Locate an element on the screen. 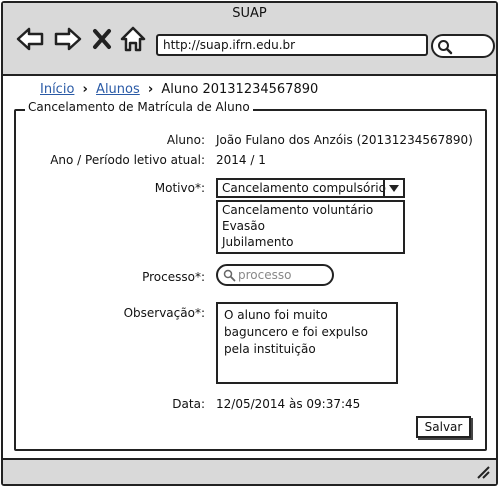 The width and height of the screenshot is (502, 489). date-label: Data: is located at coordinates (188, 404).